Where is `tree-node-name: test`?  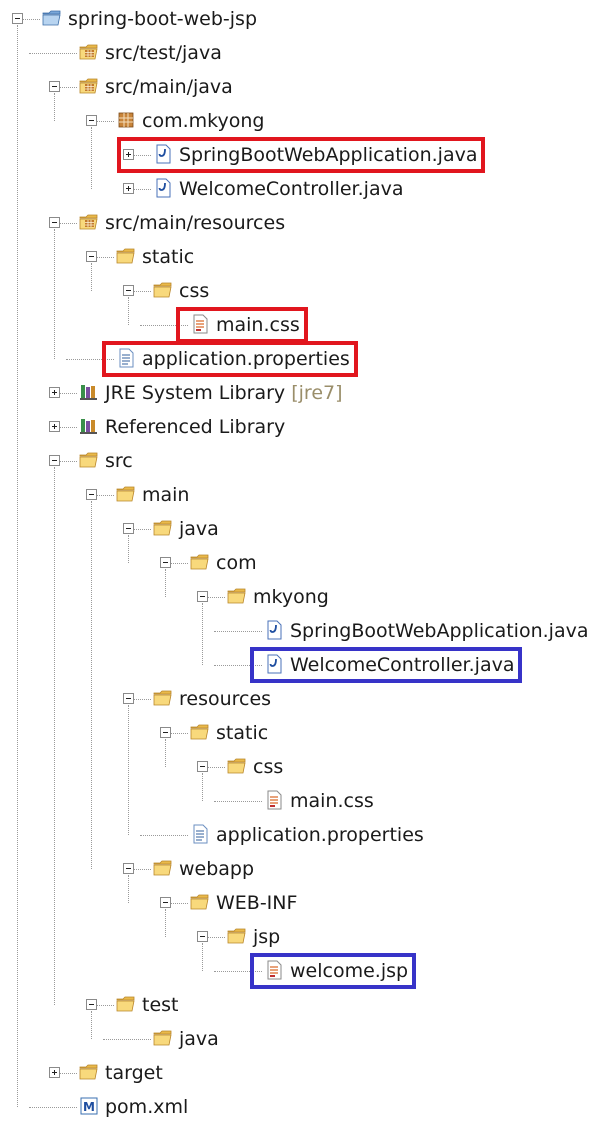
tree-node-name: test is located at coordinates (160, 1005).